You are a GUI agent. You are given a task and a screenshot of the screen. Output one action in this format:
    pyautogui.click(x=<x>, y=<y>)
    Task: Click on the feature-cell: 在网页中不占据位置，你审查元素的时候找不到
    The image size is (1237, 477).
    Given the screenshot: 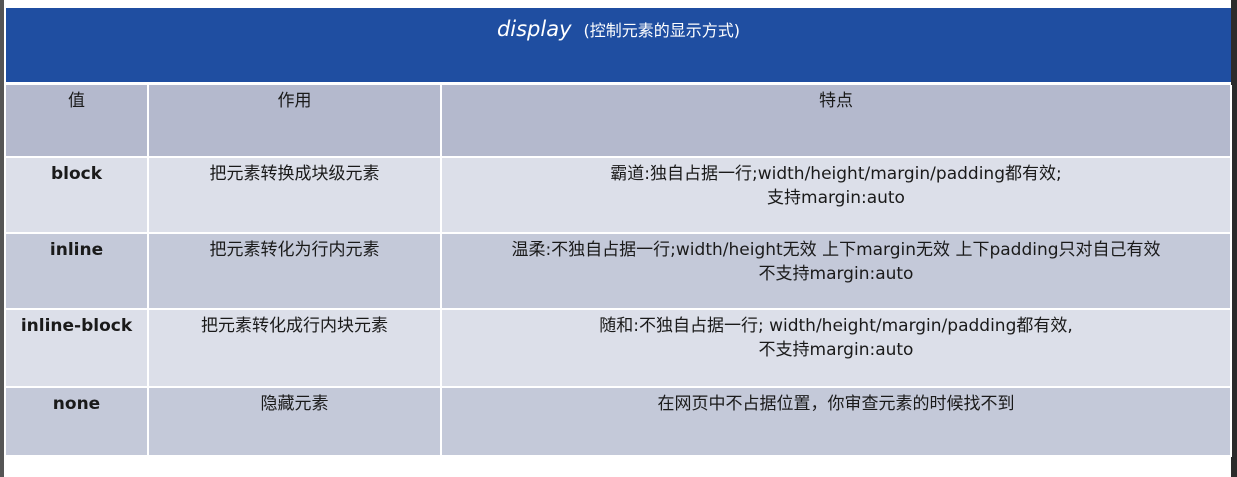 What is the action you would take?
    pyautogui.click(x=836, y=422)
    